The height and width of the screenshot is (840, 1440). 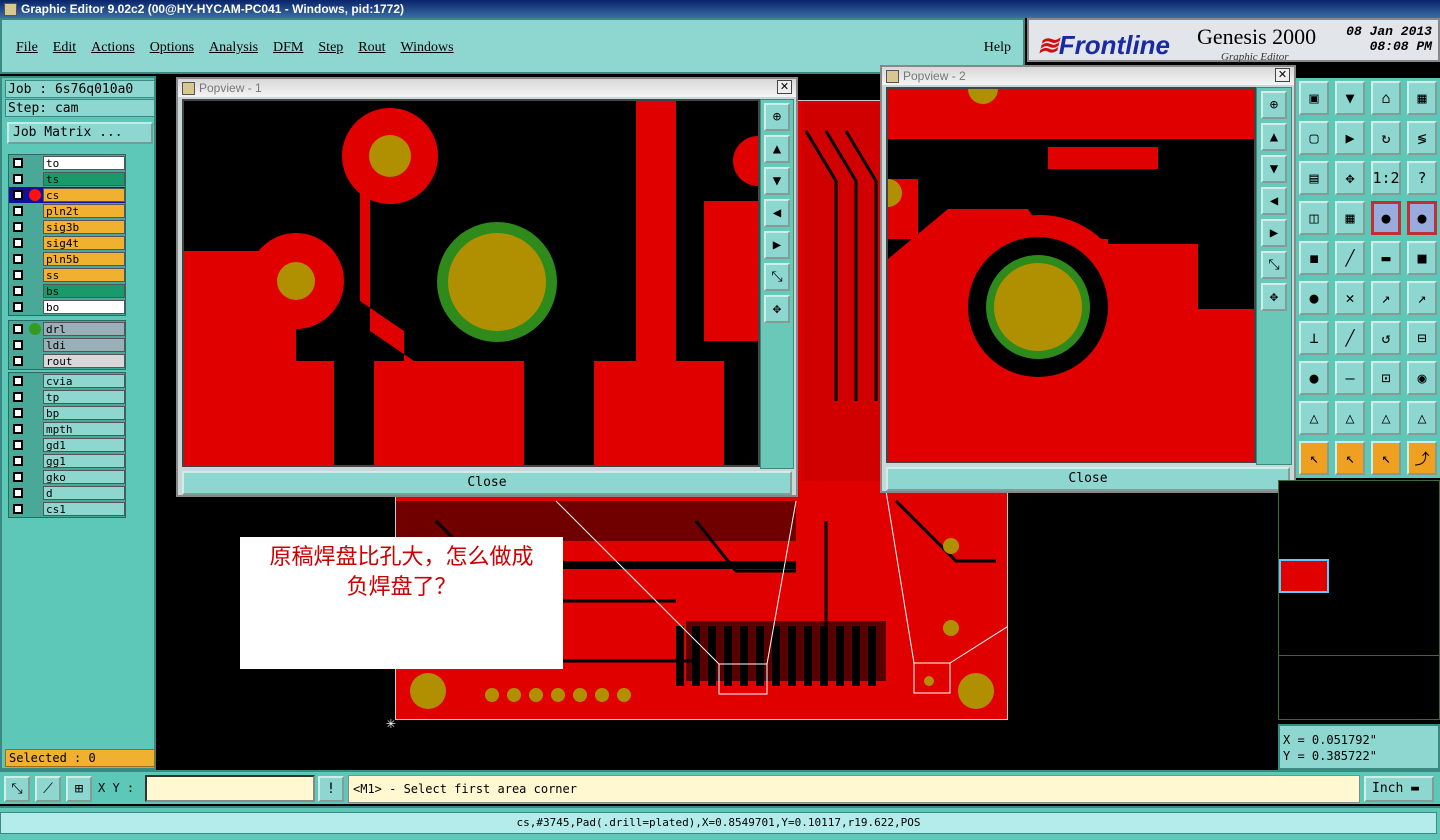 I want to click on tool-icon: ⊥, so click(x=1314, y=338).